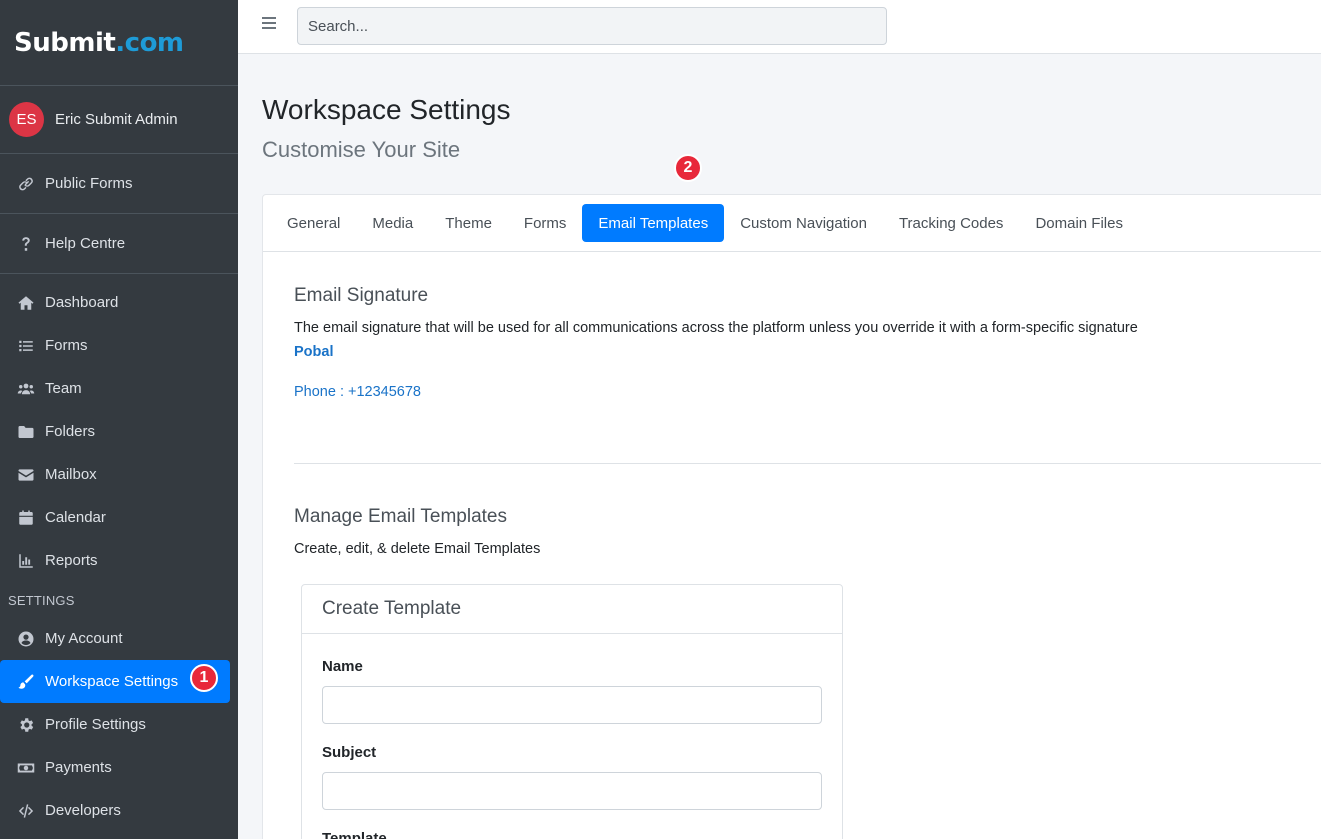 This screenshot has height=839, width=1321. I want to click on tab-forms: Forms, so click(545, 223).